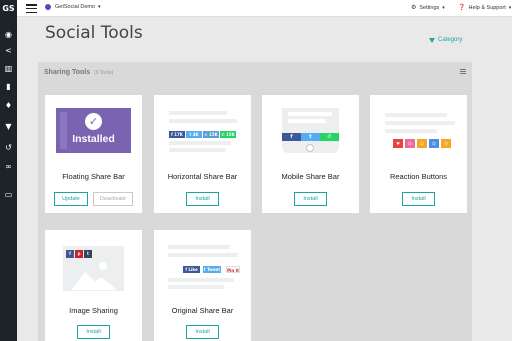 This screenshot has width=512, height=341. What do you see at coordinates (310, 148) in the screenshot?
I see `home-button-icon` at bounding box center [310, 148].